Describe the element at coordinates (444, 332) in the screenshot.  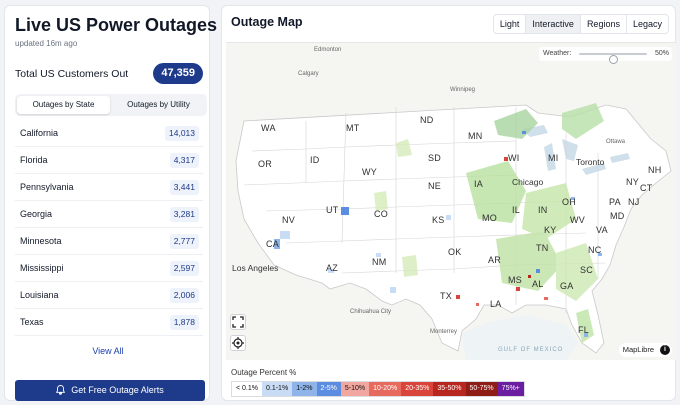
I see `city-label-monterrey: Monterrey` at that location.